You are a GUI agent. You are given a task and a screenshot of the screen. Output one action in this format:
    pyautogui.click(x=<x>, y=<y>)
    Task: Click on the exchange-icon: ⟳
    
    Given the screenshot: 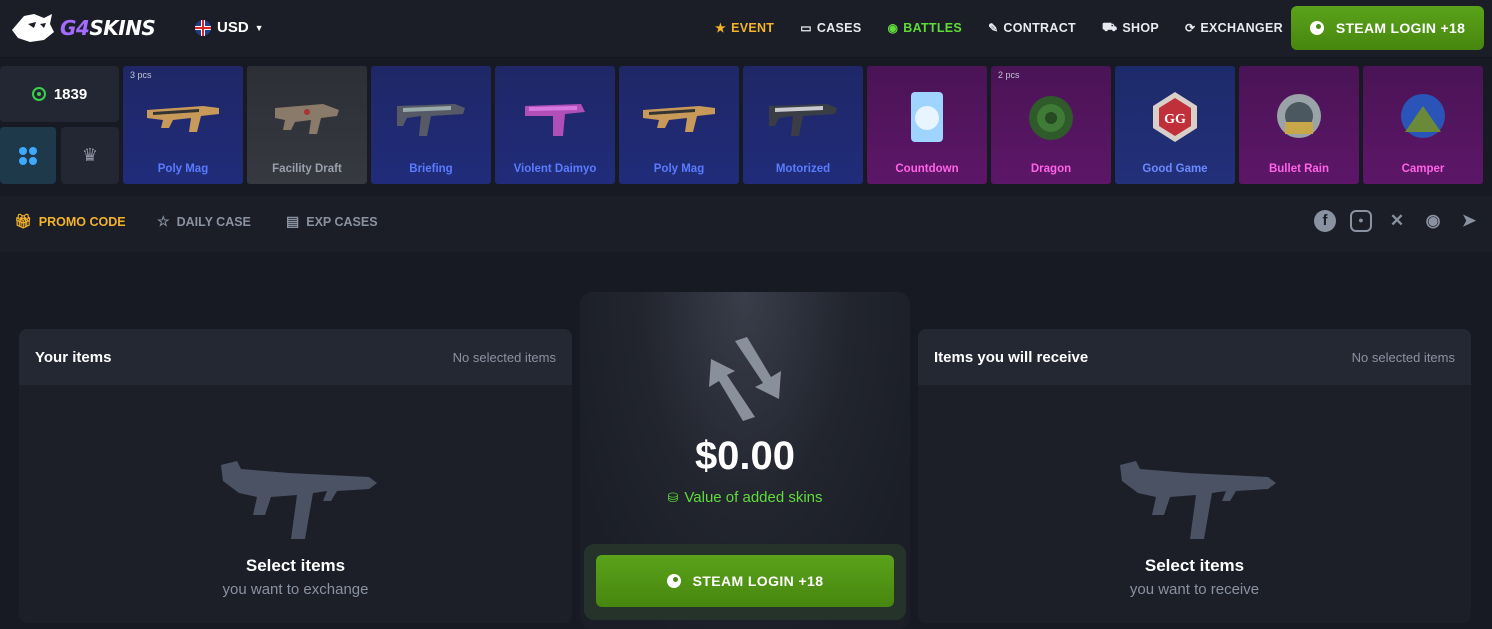 What is the action you would take?
    pyautogui.click(x=1190, y=28)
    